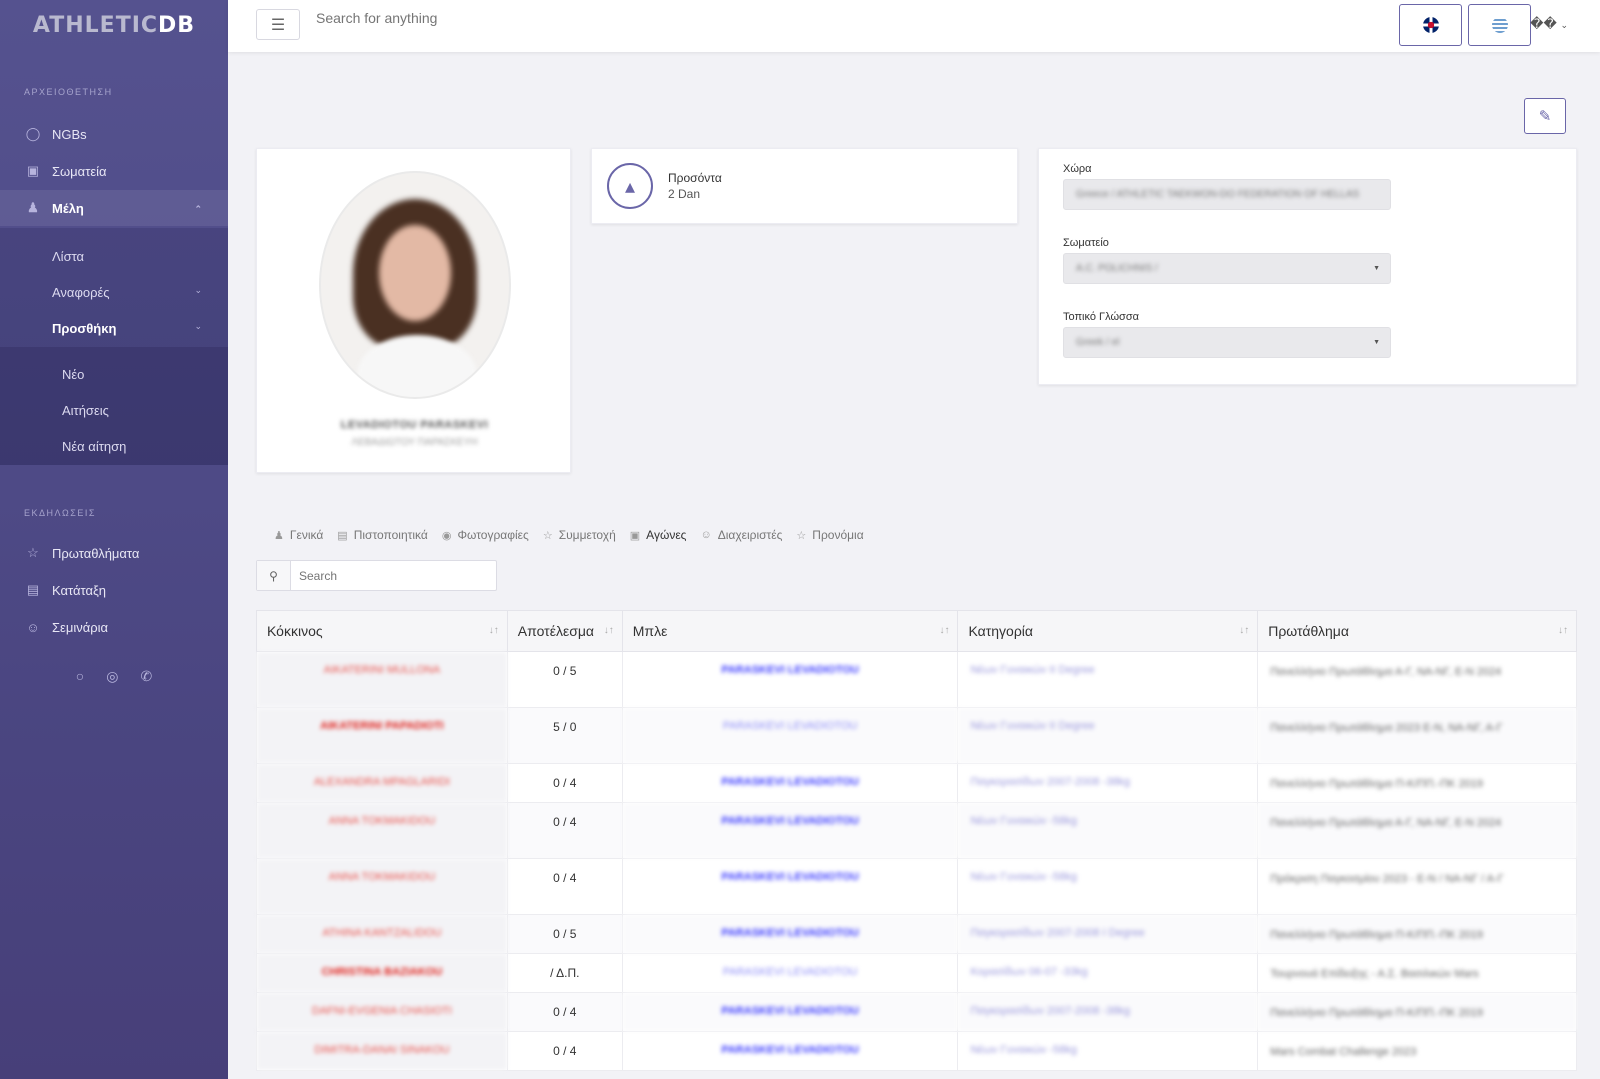  I want to click on result: 0 / 5, so click(564, 679).